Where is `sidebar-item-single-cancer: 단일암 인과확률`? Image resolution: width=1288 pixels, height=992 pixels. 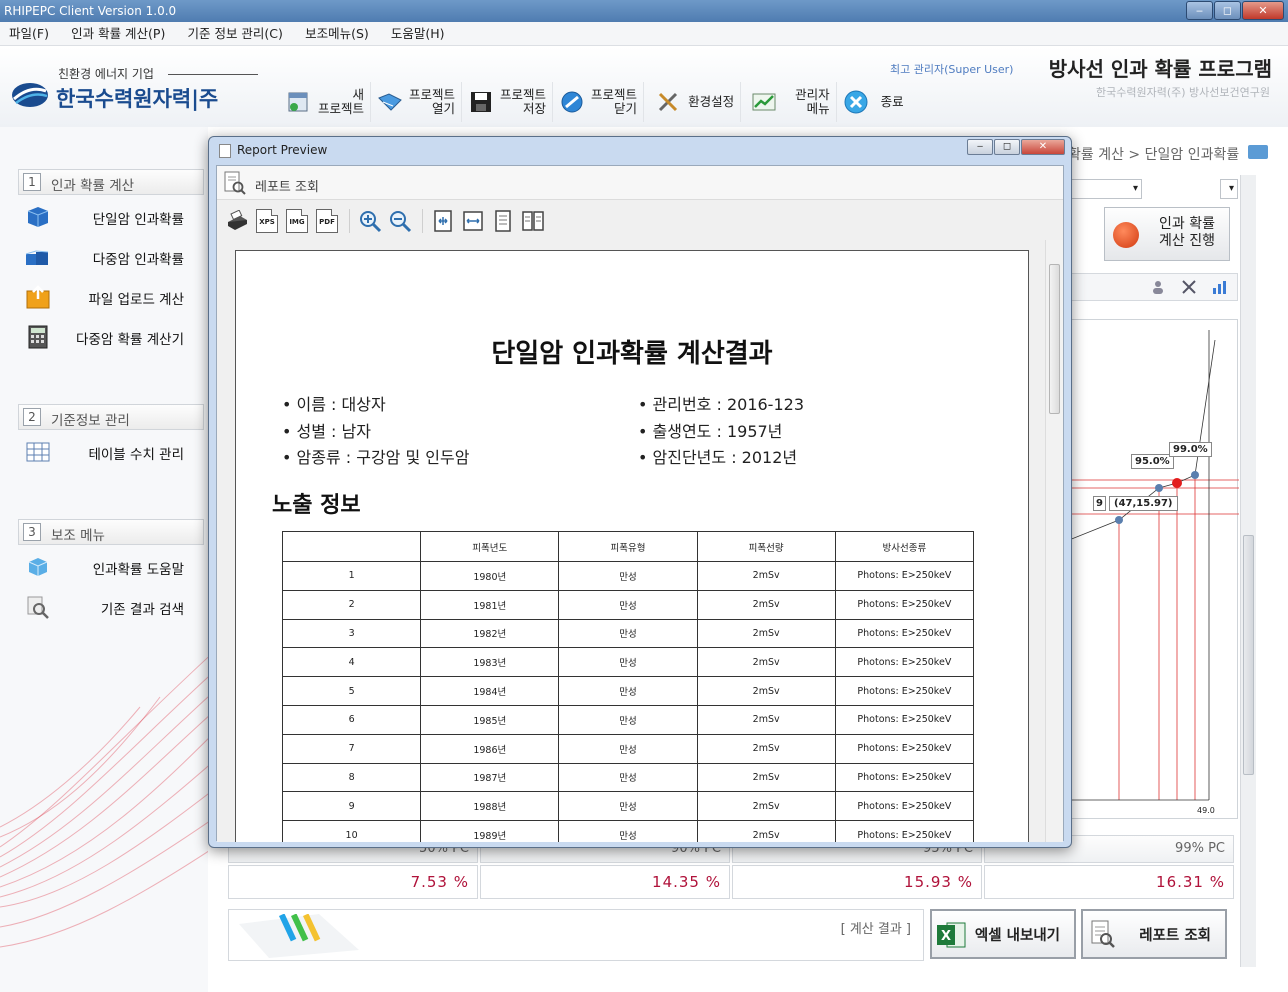 sidebar-item-single-cancer: 단일암 인과확률 is located at coordinates (111, 217).